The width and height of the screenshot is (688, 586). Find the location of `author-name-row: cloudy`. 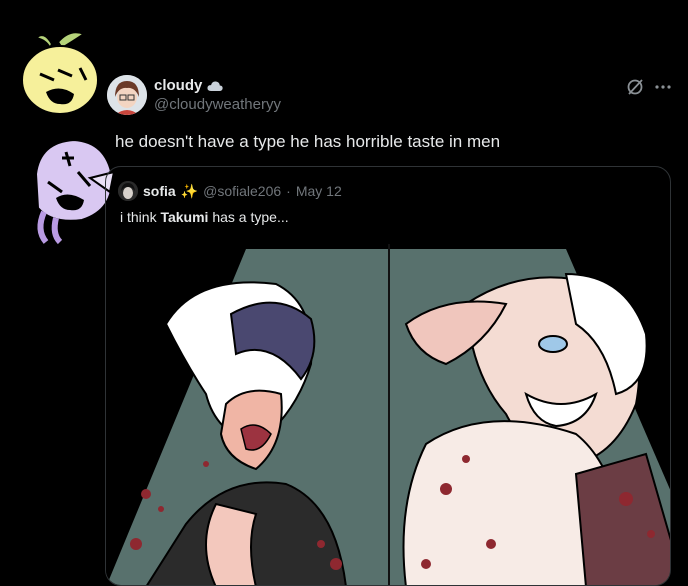

author-name-row: cloudy is located at coordinates (217, 85).